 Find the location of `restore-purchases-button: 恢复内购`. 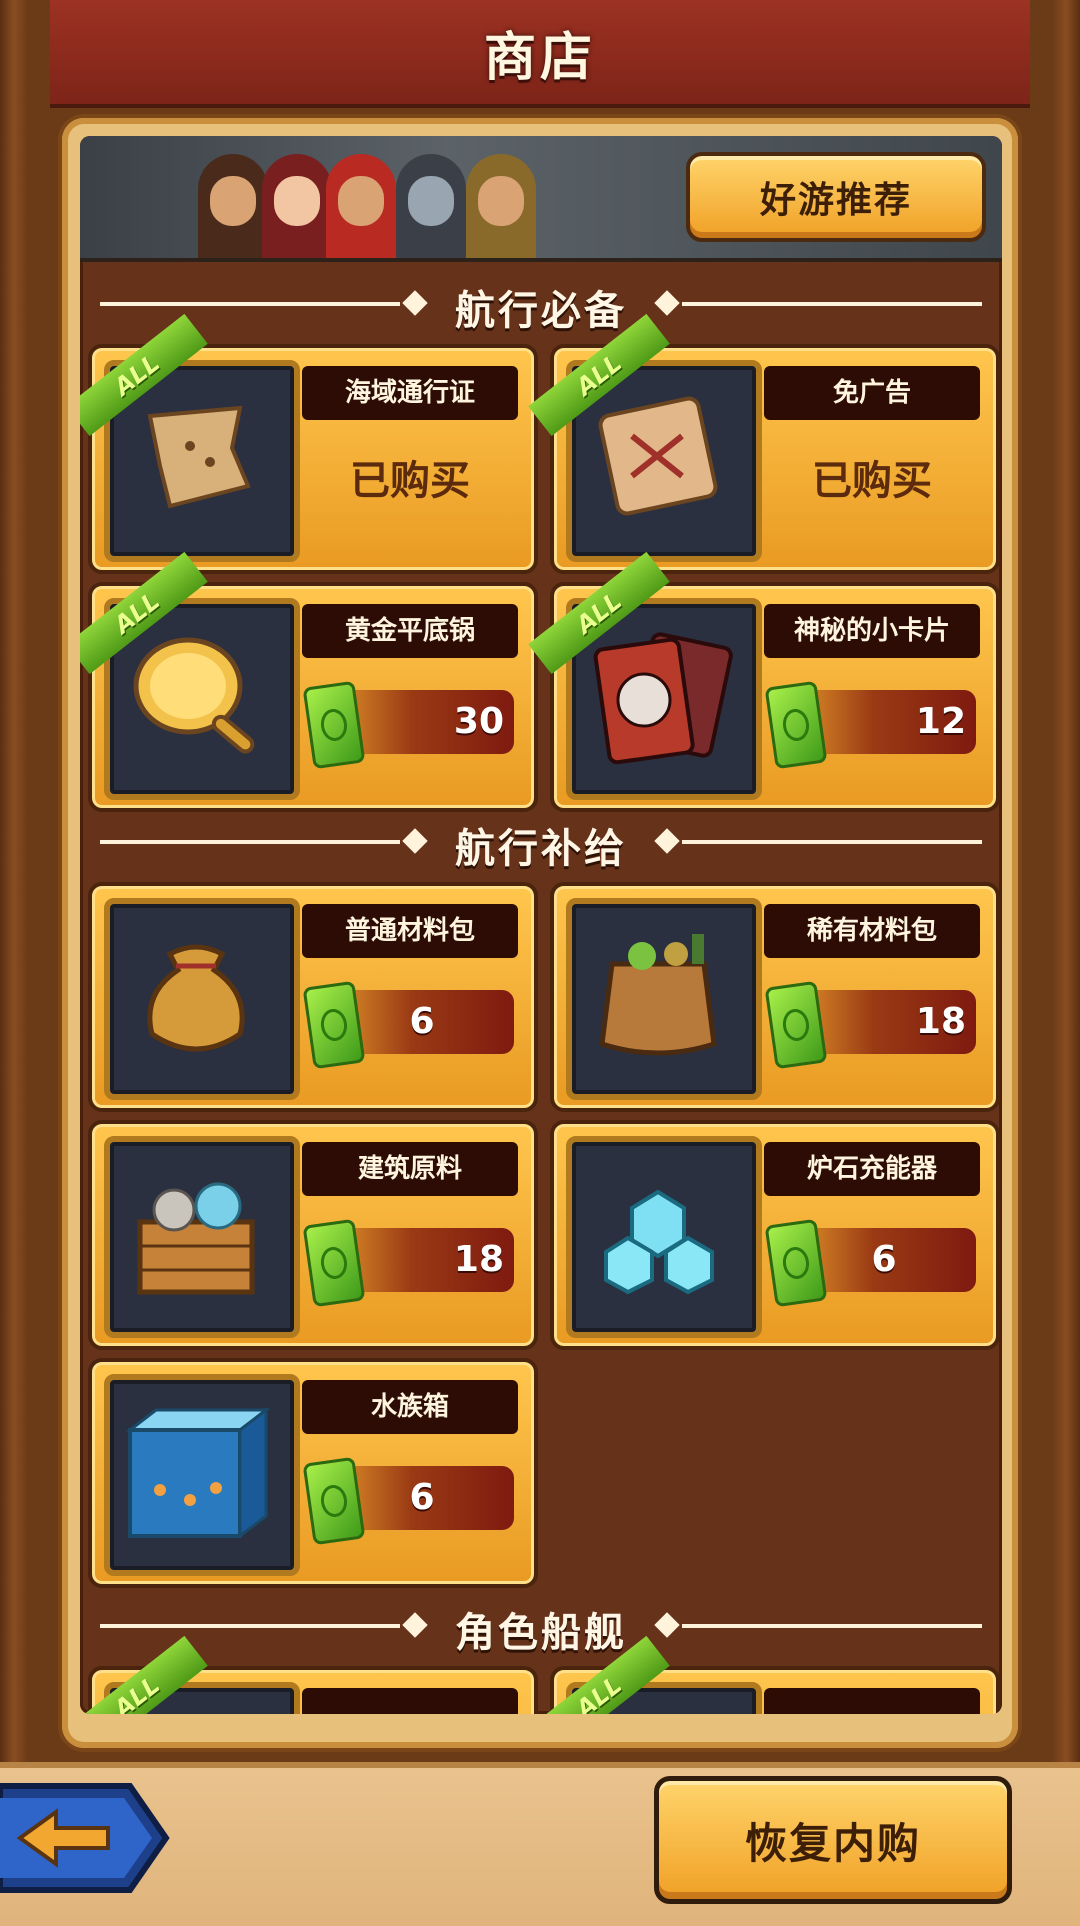

restore-purchases-button: 恢复内购 is located at coordinates (833, 1840).